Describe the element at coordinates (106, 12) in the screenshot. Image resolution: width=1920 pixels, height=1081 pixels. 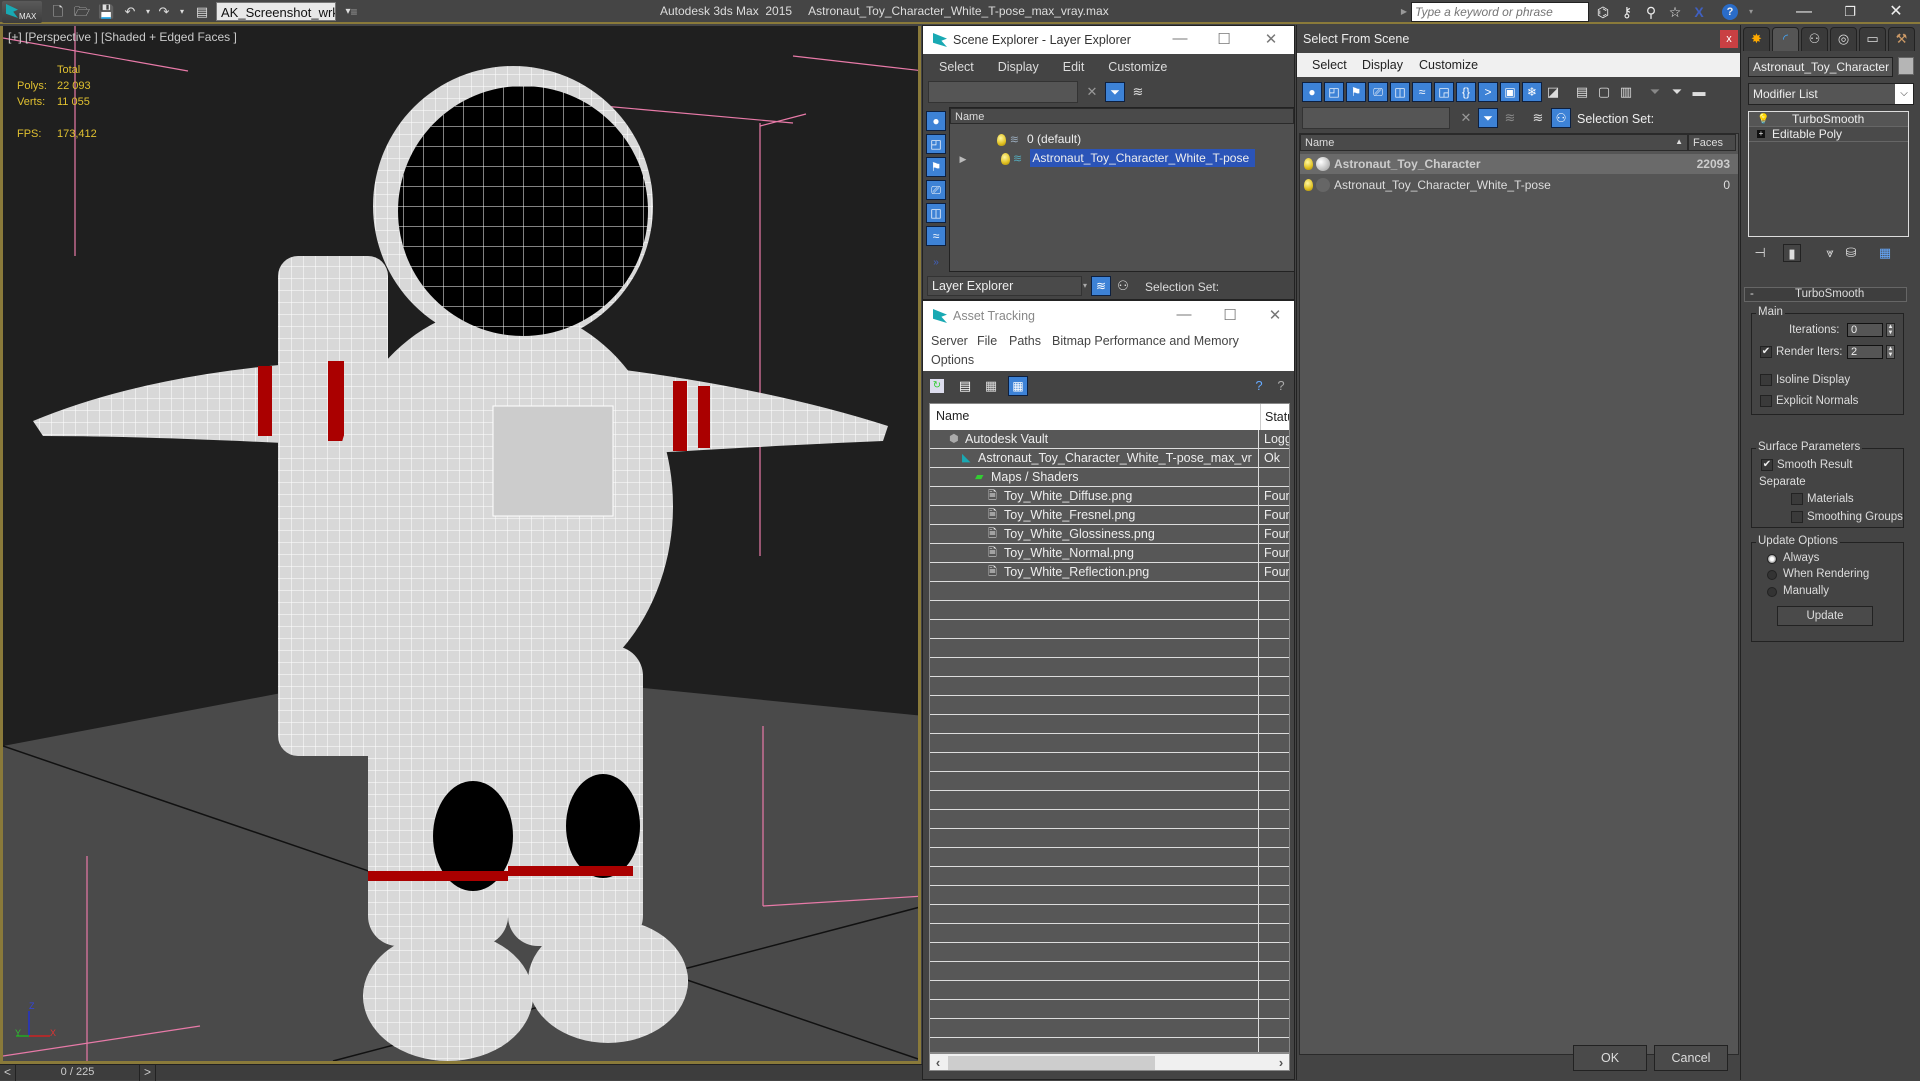
I see `save-icon: 💾` at that location.